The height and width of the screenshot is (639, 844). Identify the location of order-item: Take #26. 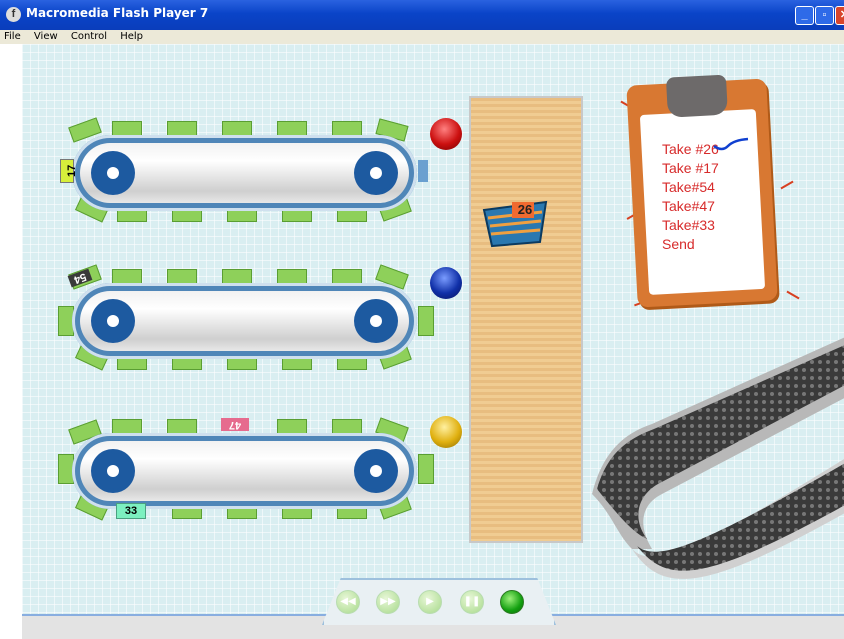
(690, 149).